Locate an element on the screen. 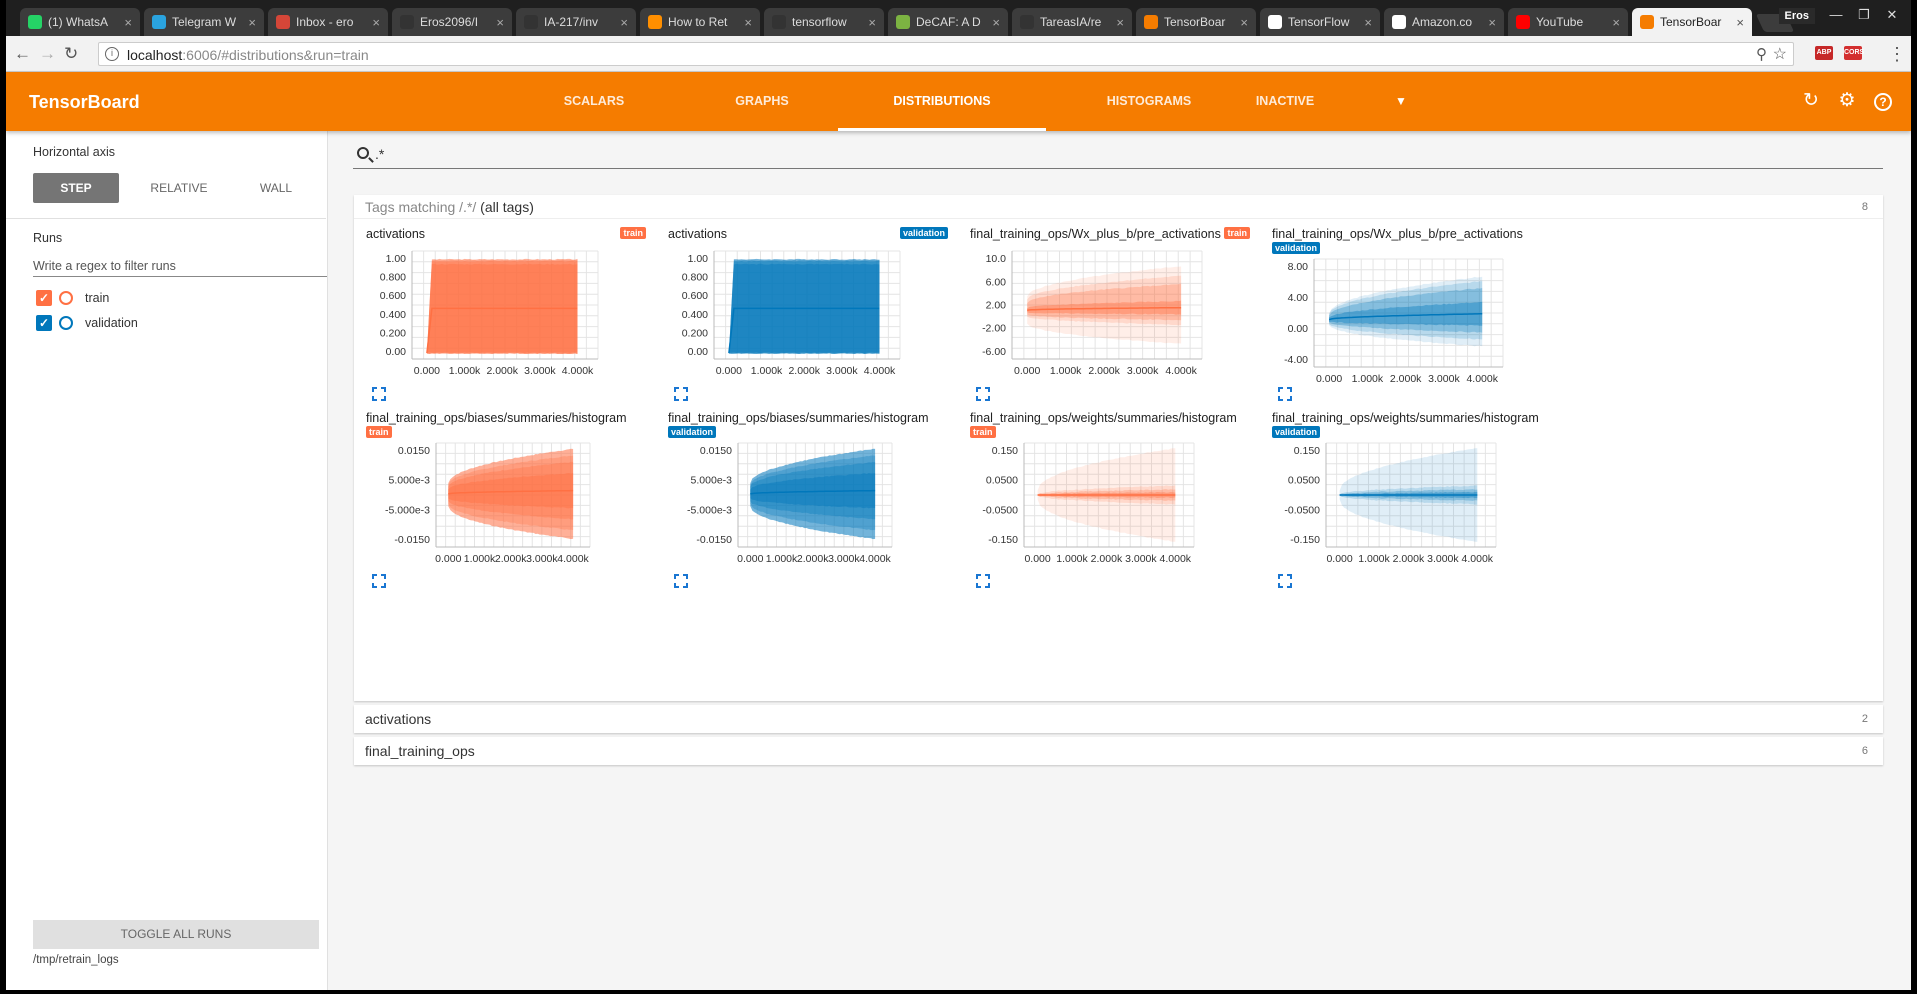 Image resolution: width=1917 pixels, height=994 pixels. browser-tab: Eros2096/I × is located at coordinates (452, 22).